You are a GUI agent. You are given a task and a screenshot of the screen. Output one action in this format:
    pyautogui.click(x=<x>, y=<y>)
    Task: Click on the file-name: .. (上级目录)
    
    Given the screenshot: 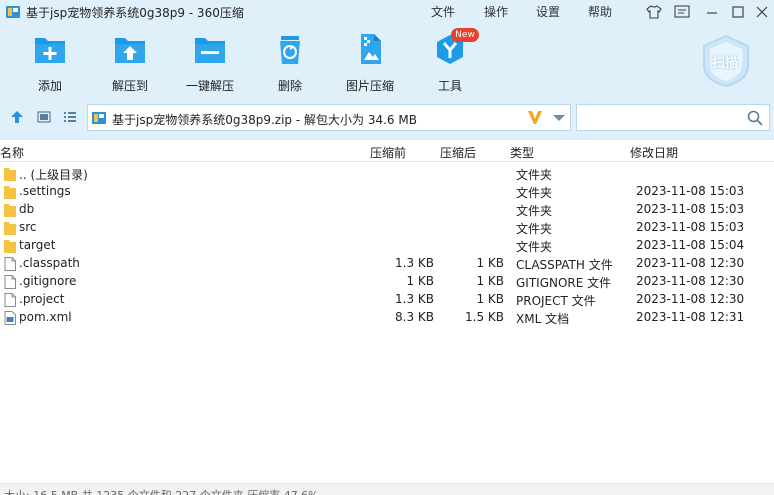 What is the action you would take?
    pyautogui.click(x=53, y=175)
    